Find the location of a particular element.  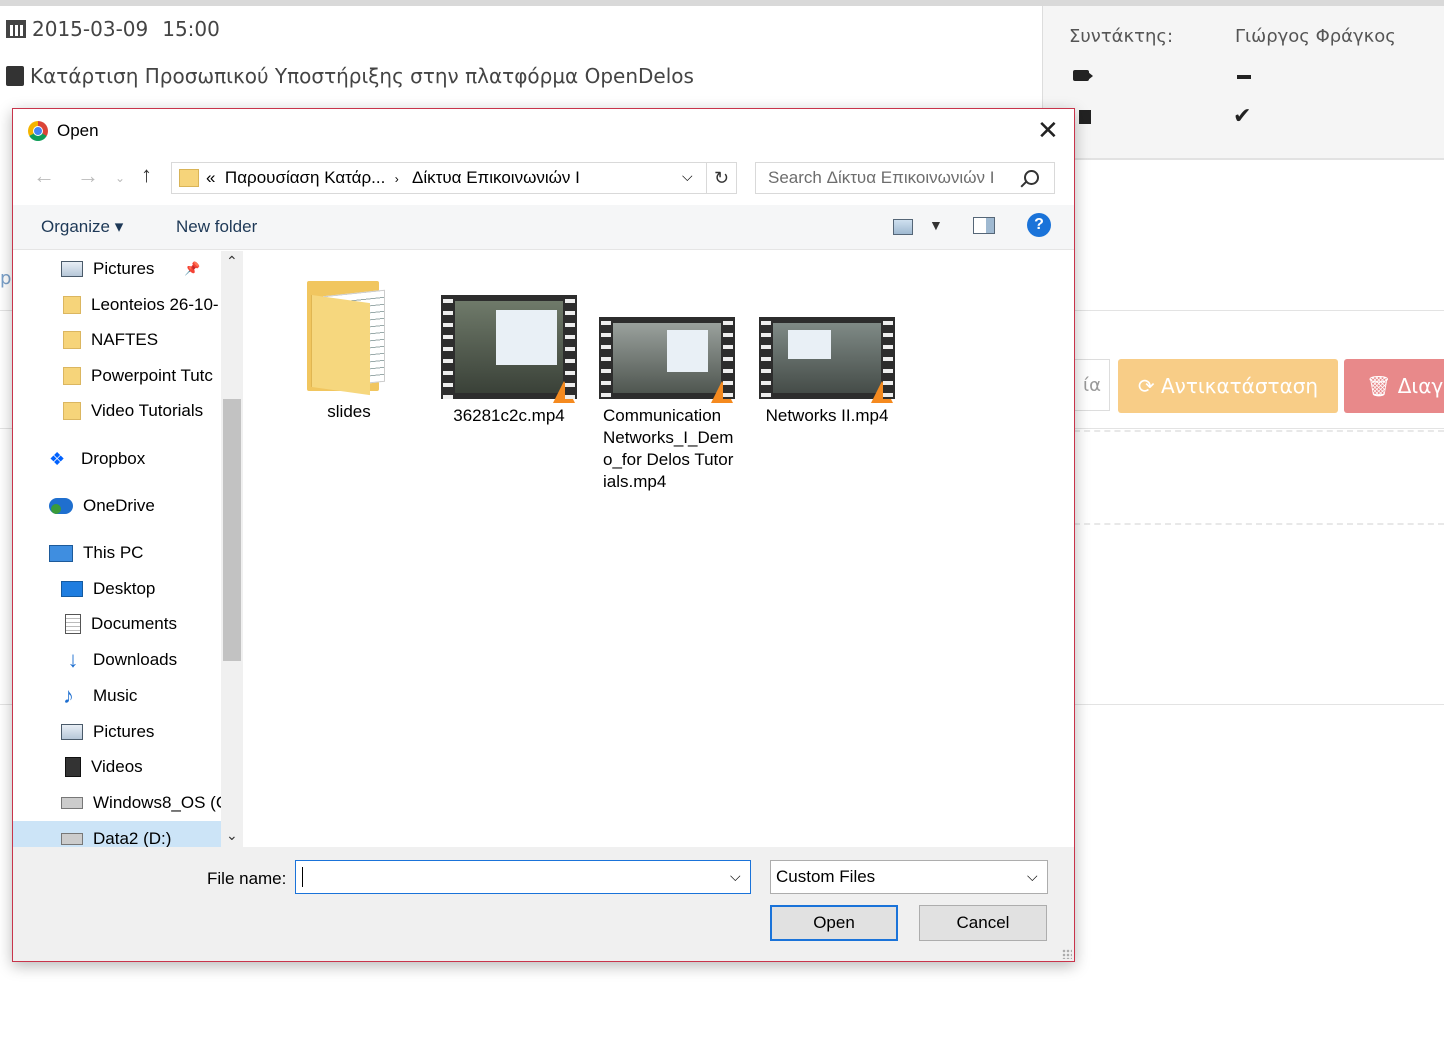

nav-item-onedrive: OneDrive is located at coordinates (102, 506).